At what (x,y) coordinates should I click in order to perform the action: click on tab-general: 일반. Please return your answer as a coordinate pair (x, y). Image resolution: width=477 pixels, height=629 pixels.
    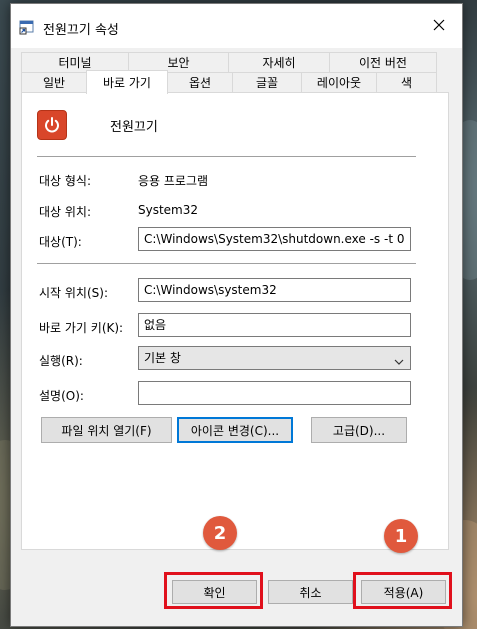
    Looking at the image, I should click on (54, 82).